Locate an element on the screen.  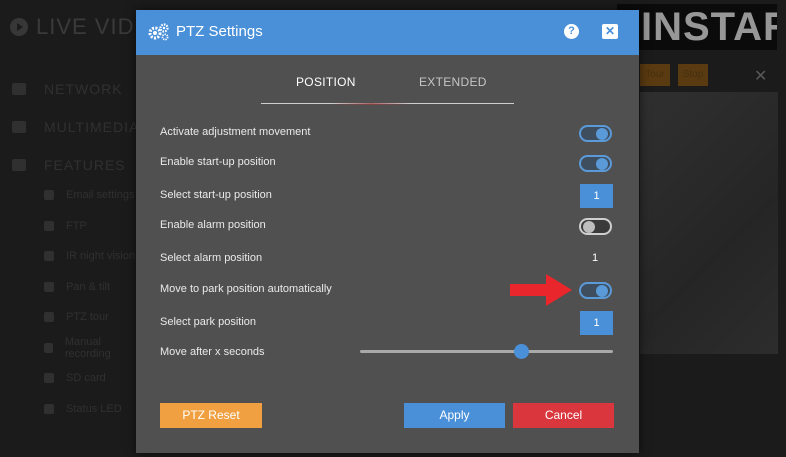
ptz-reset-button: PTZ Reset is located at coordinates (211, 415).